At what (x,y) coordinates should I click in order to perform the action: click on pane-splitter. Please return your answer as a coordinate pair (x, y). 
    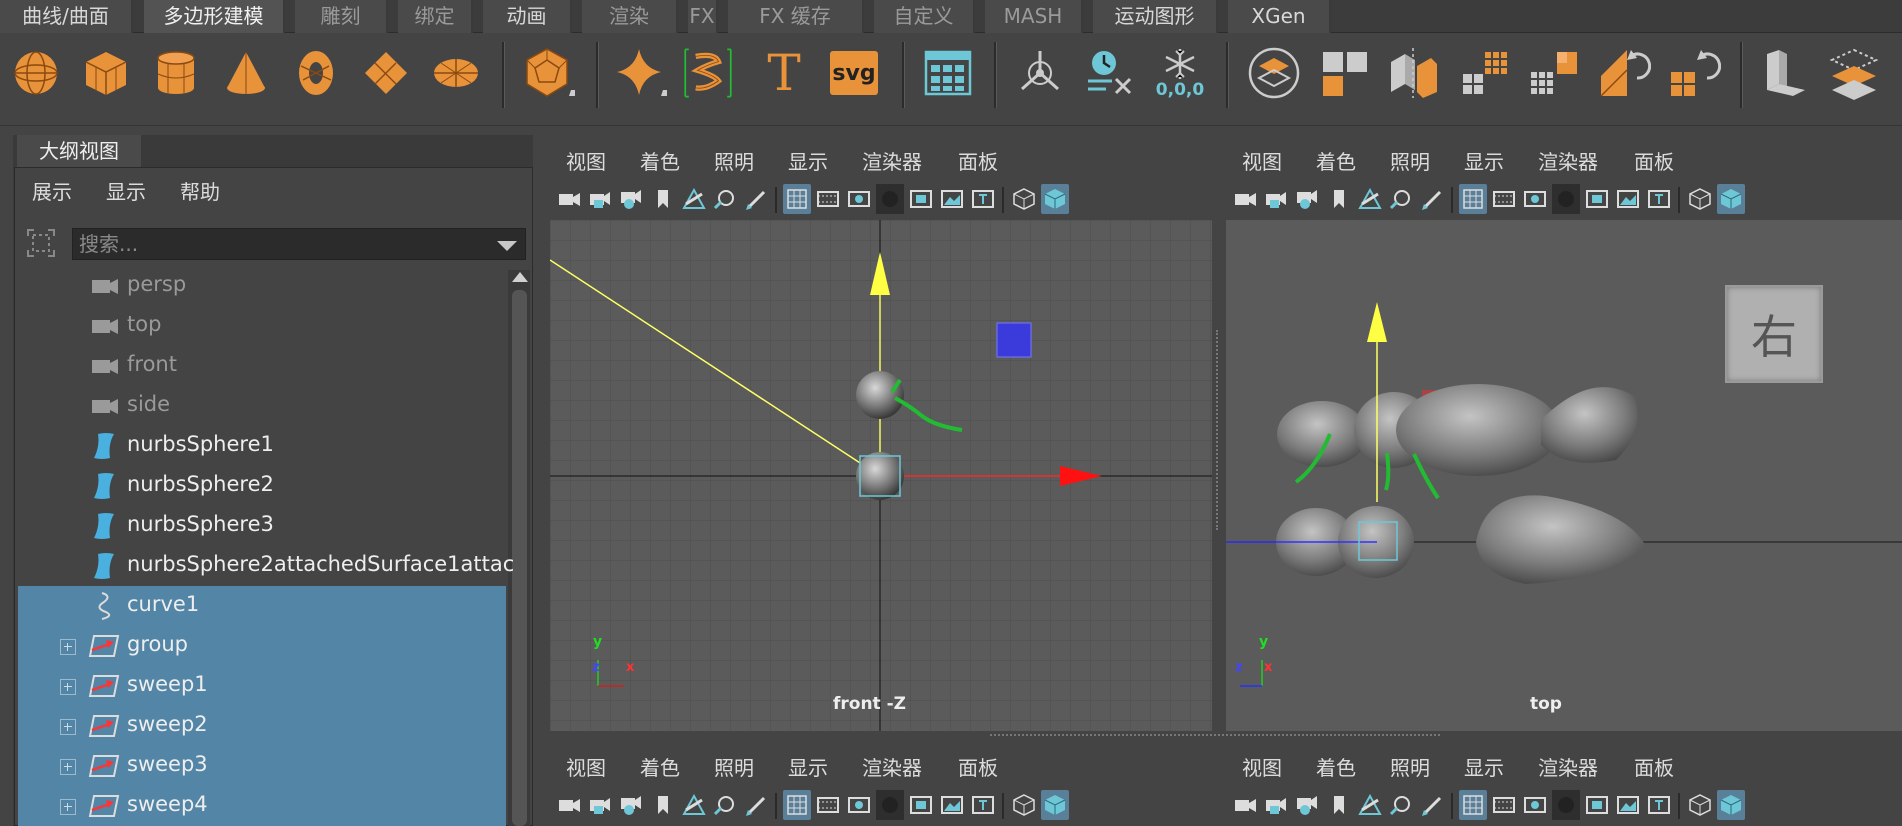
    Looking at the image, I should click on (1217, 430).